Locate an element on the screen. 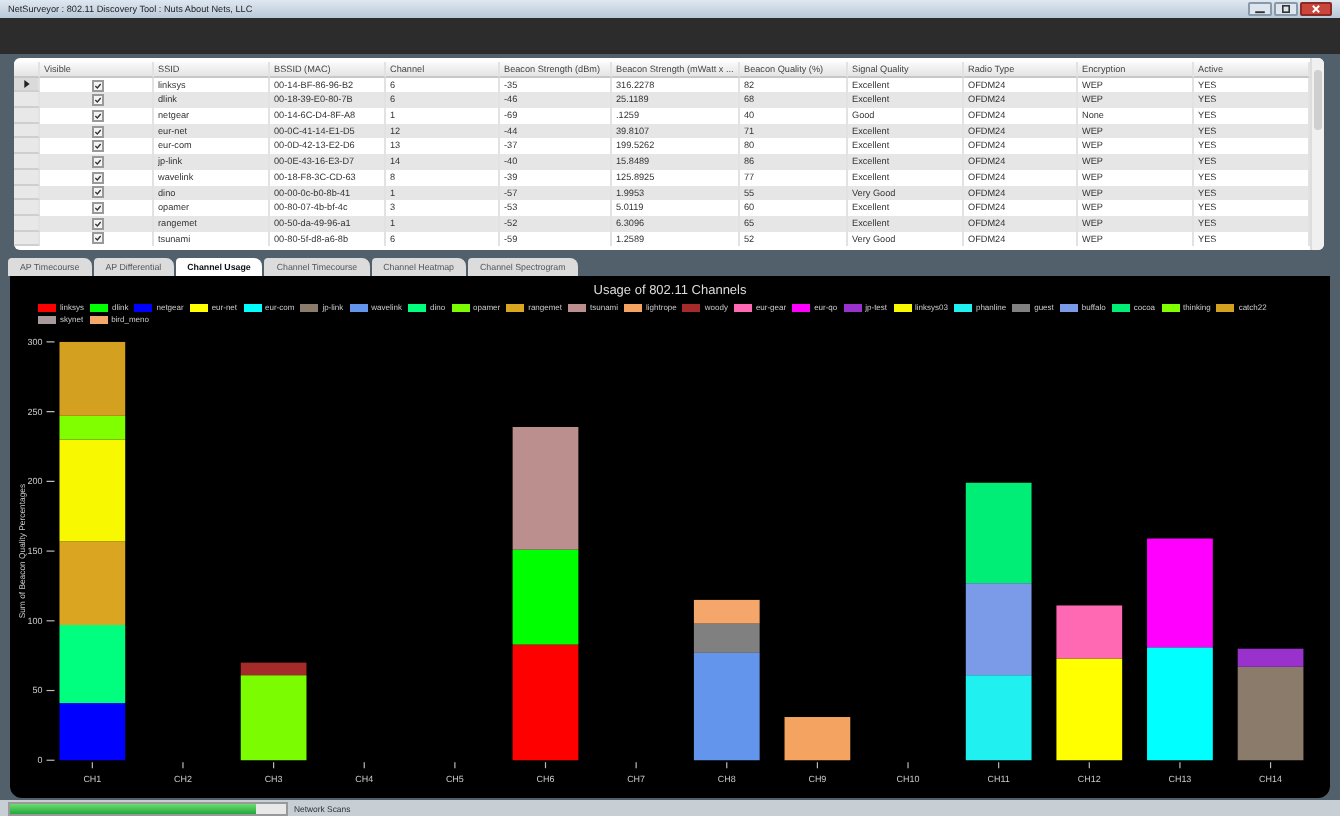 The image size is (1340, 816). maximize-button is located at coordinates (1286, 9).